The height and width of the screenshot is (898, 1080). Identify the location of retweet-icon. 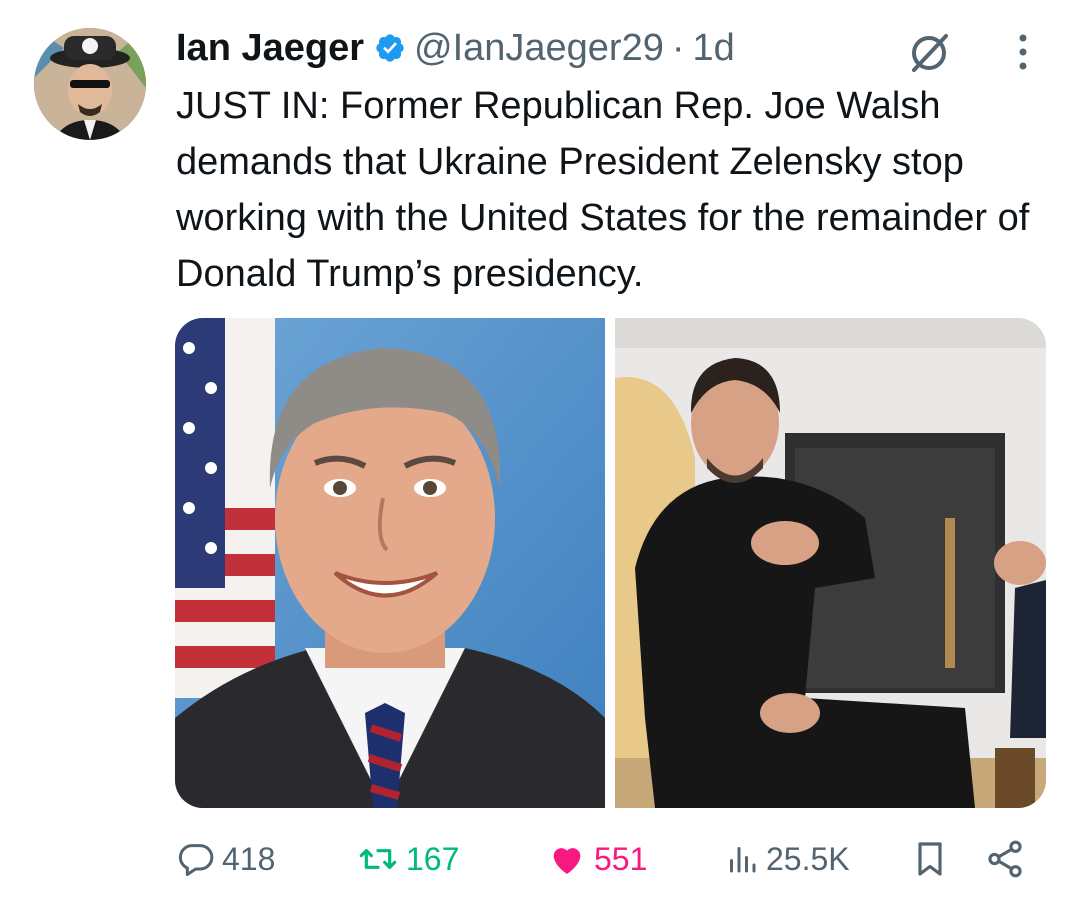
(378, 859).